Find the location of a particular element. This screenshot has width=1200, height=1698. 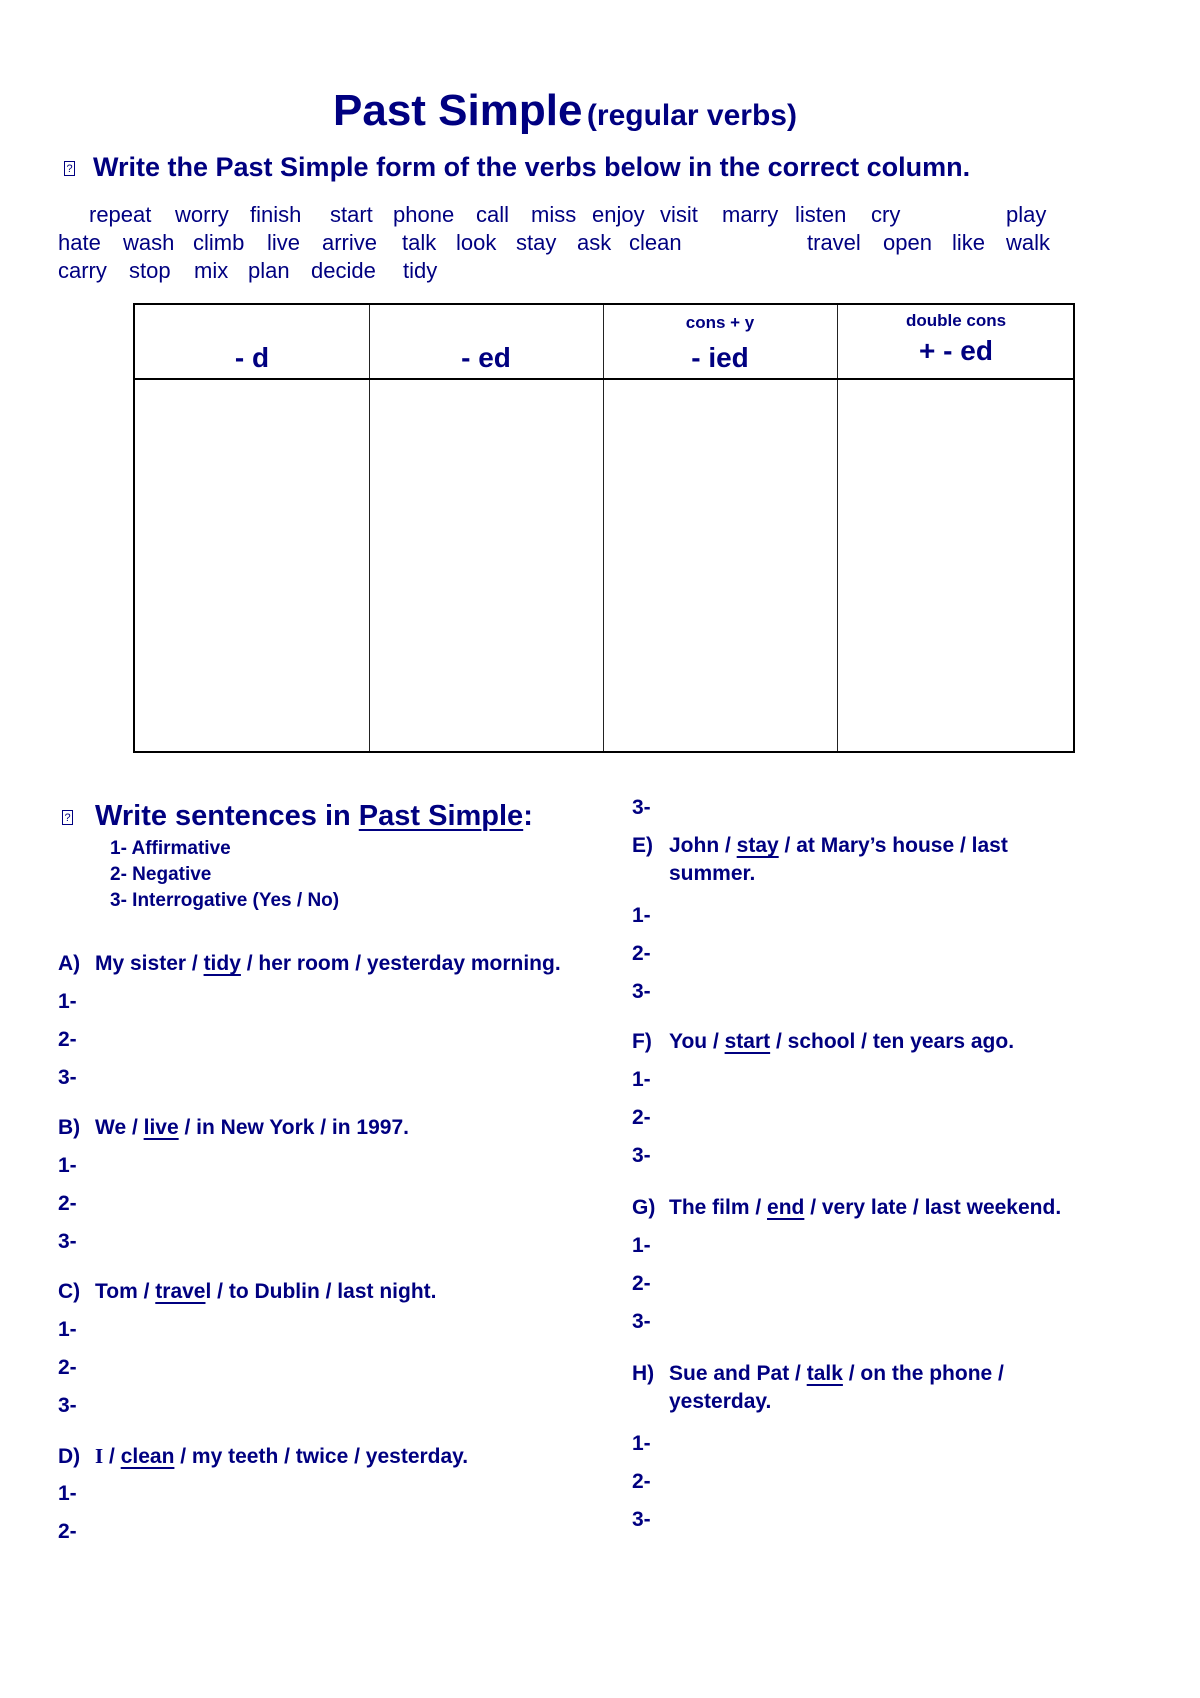

prompt-verb: end is located at coordinates (786, 1207).